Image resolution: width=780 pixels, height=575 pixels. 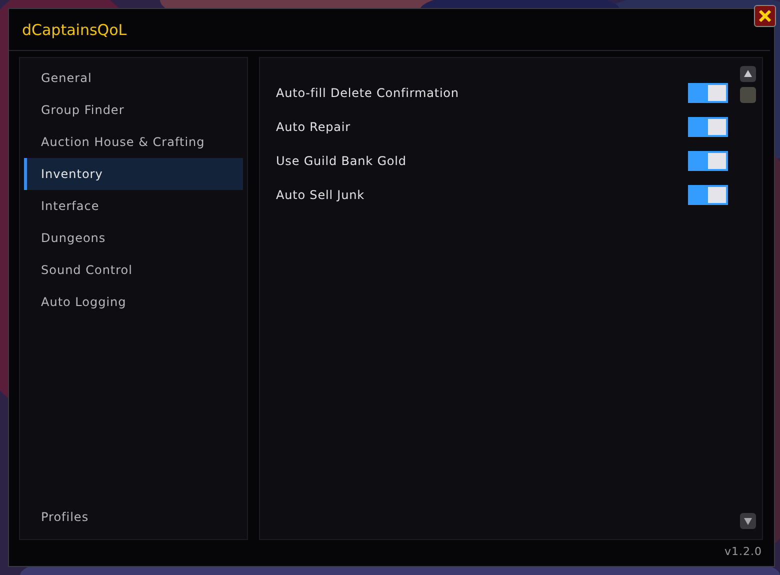 I want to click on close-icon, so click(x=765, y=16).